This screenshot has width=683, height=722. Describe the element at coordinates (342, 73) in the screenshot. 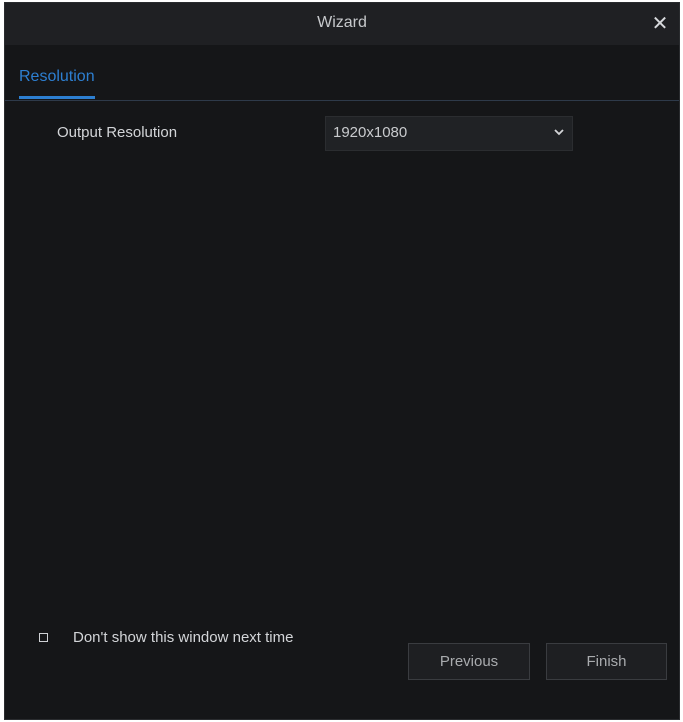

I see `tab-bar: Resolution` at that location.